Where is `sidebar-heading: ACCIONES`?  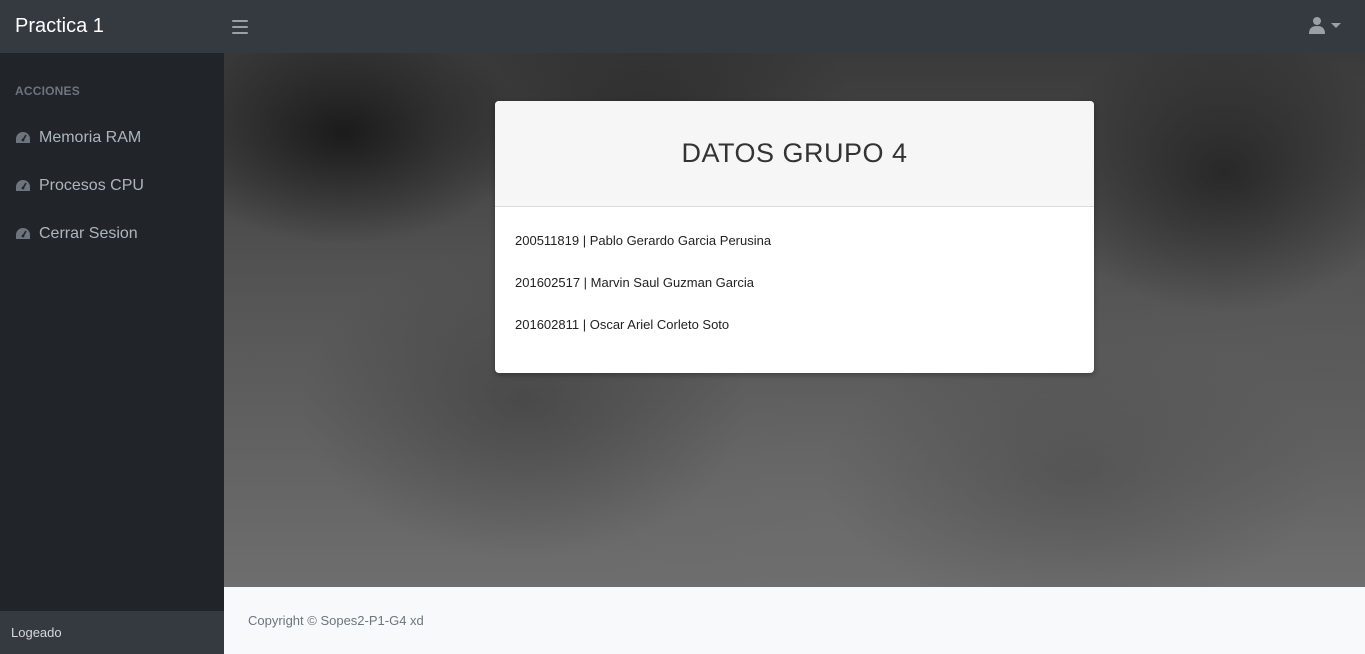
sidebar-heading: ACCIONES is located at coordinates (47, 91).